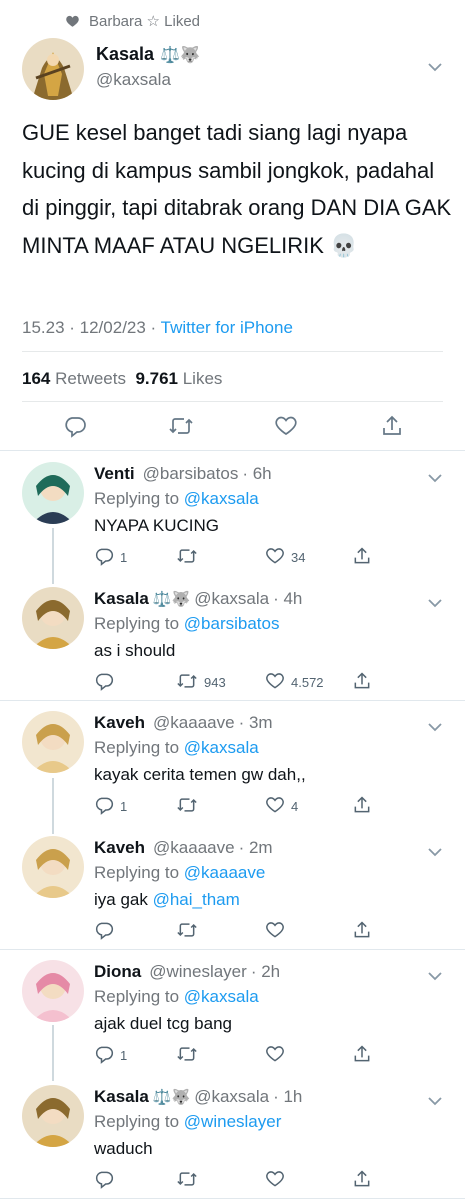 The height and width of the screenshot is (1200, 465). Describe the element at coordinates (294, 682) in the screenshot. I see `like-button: 4.572` at that location.